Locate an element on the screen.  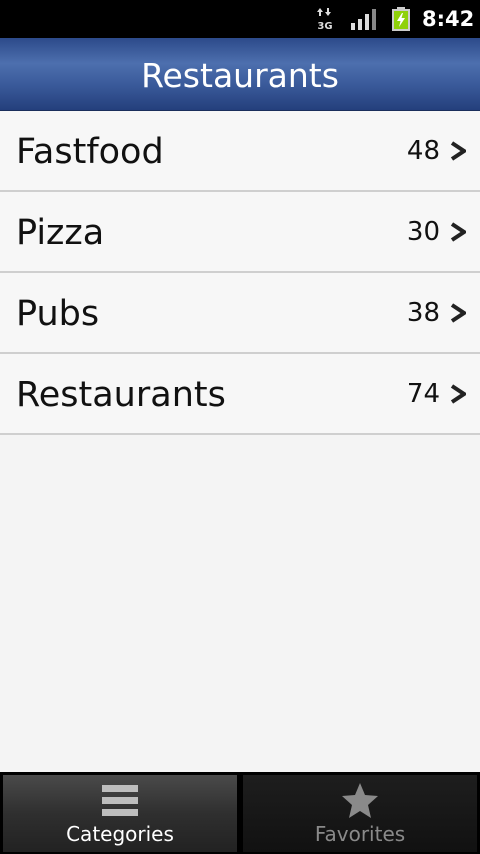
tab-bar: Categories Favorites is located at coordinates (240, 813).